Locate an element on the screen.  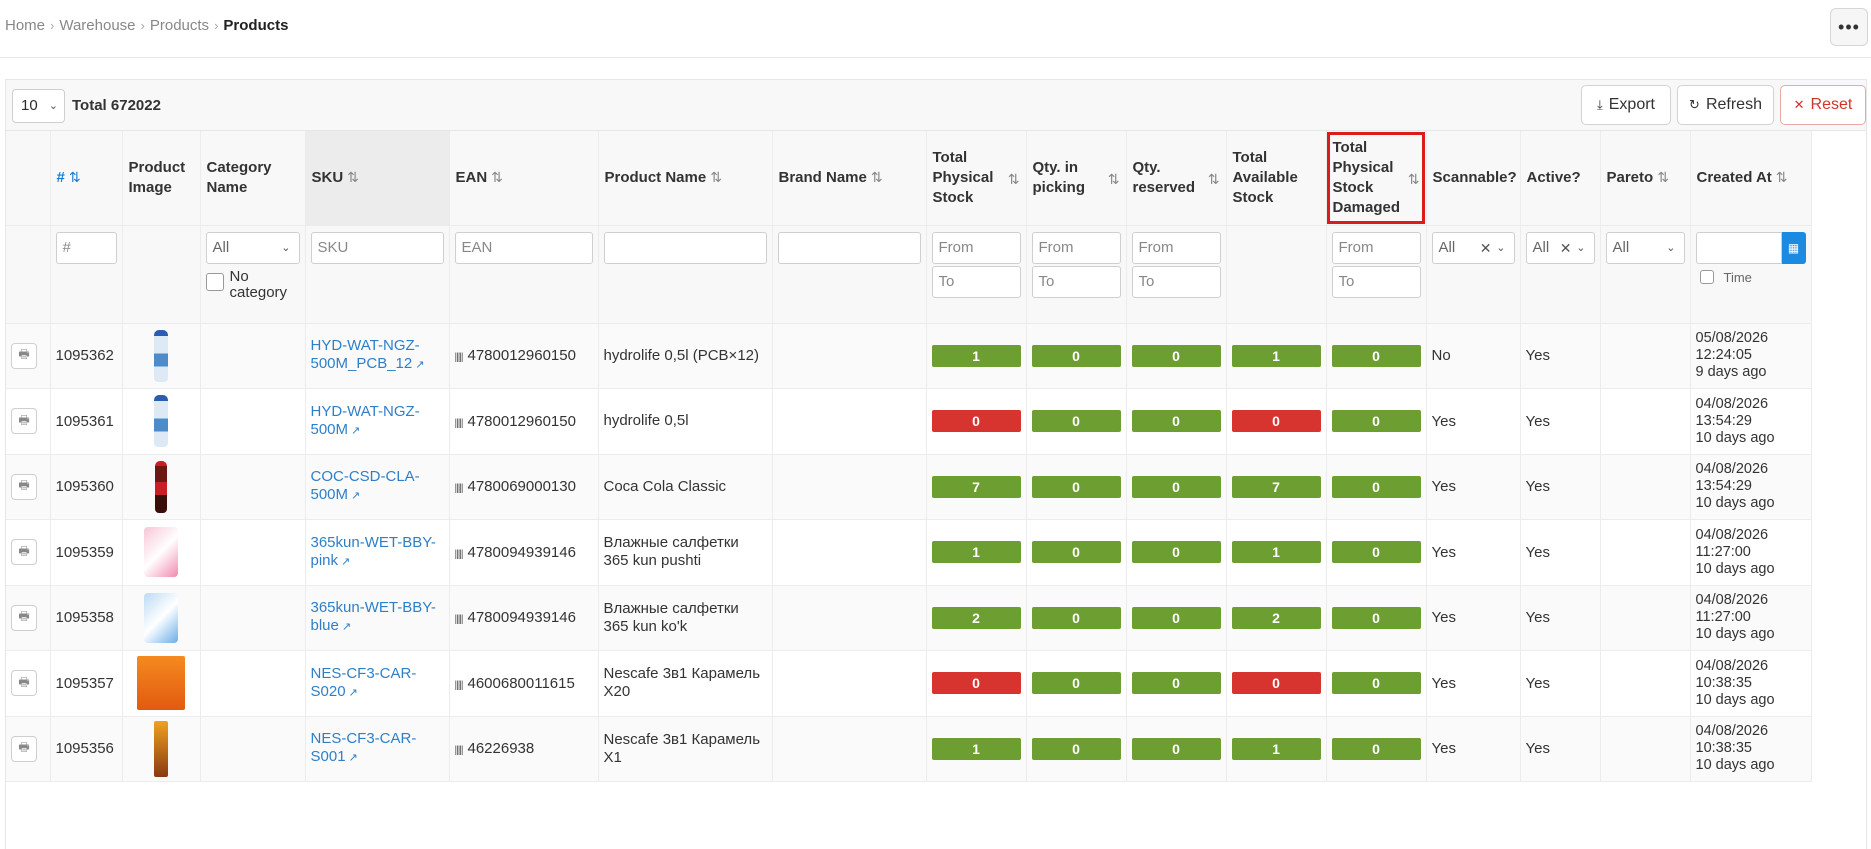
sku-link: NES-CF3-CAR- S020 ↗ is located at coordinates (377, 683).